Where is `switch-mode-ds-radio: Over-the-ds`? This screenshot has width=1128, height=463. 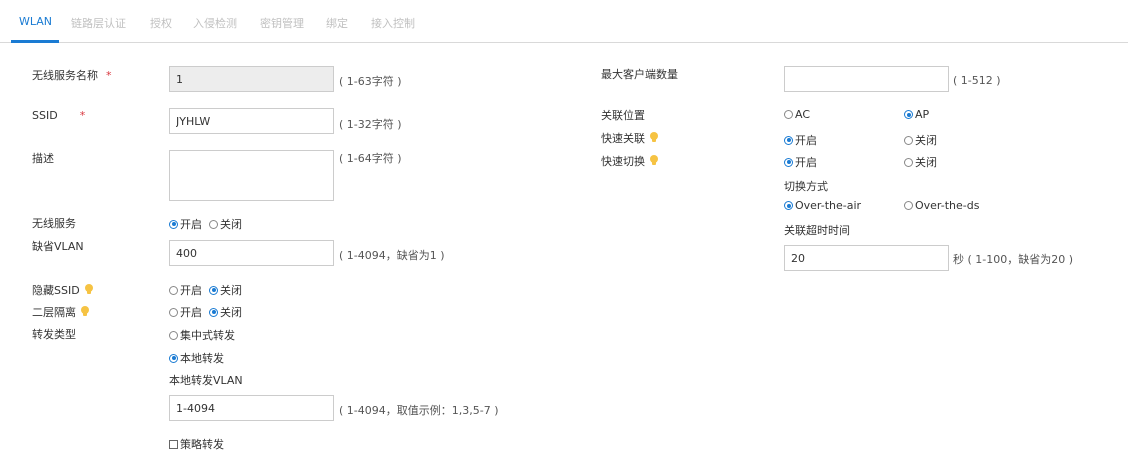
switch-mode-ds-radio: Over-the-ds is located at coordinates (941, 205).